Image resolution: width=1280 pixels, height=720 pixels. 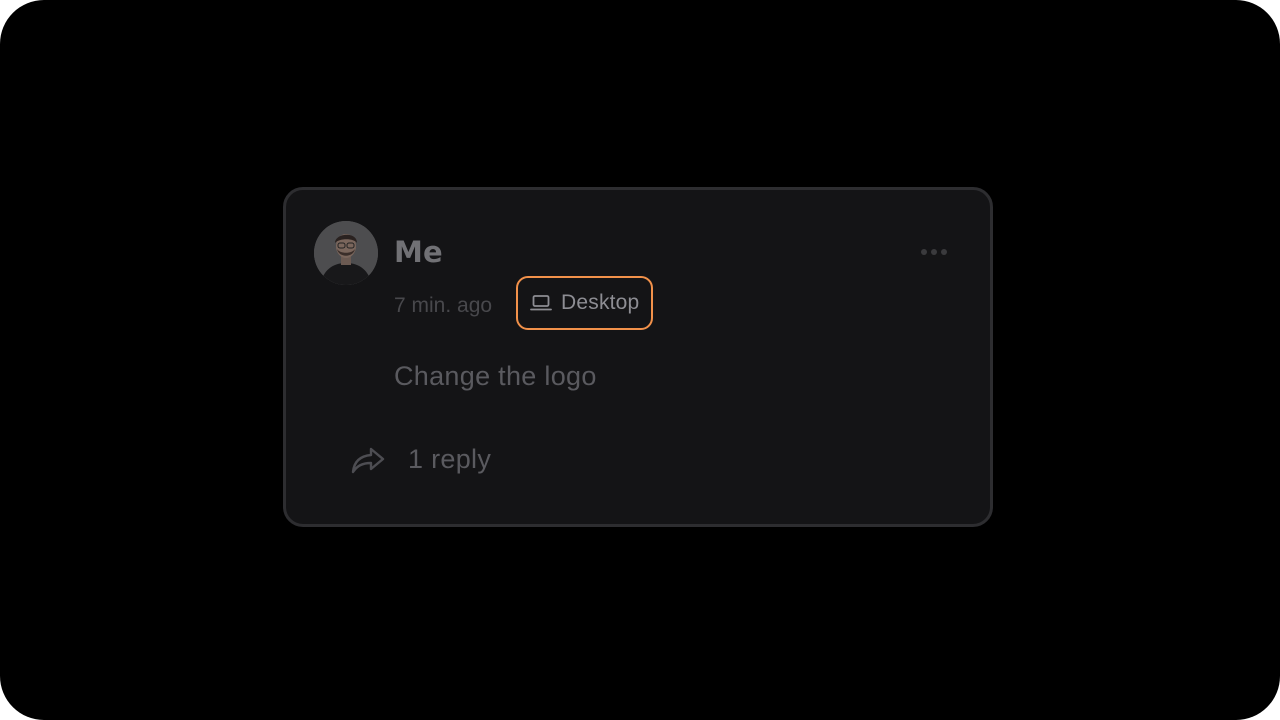 I want to click on device-label: Desktop, so click(x=600, y=302).